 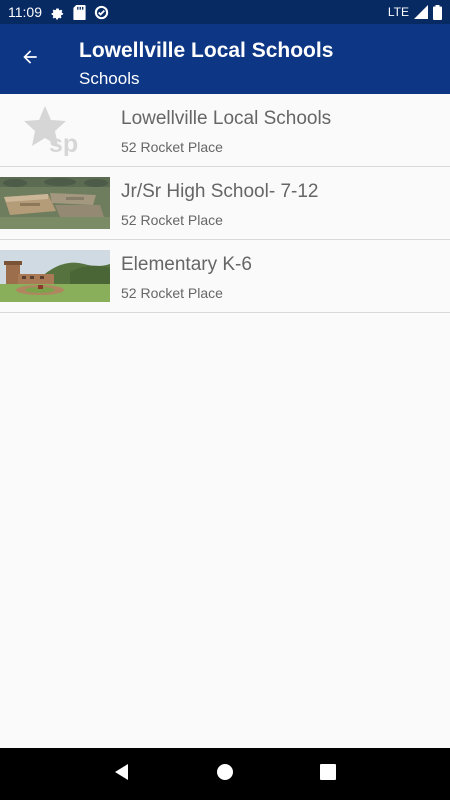 I want to click on sp-star-logo: sp, so click(x=55, y=130).